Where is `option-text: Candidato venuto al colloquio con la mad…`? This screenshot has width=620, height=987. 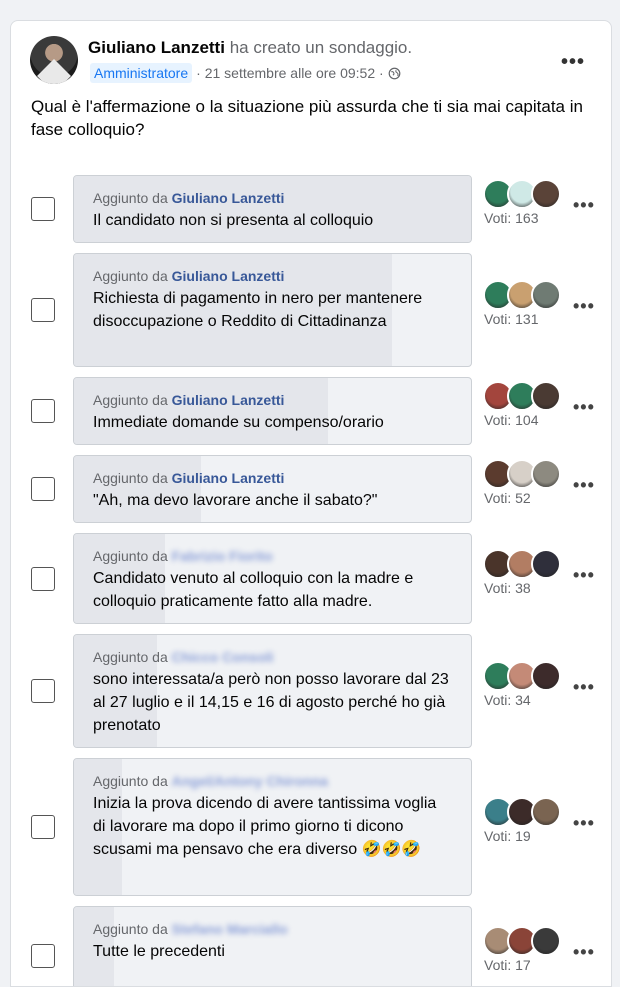
option-text: Candidato venuto al colloquio con la mad… is located at coordinates (253, 590).